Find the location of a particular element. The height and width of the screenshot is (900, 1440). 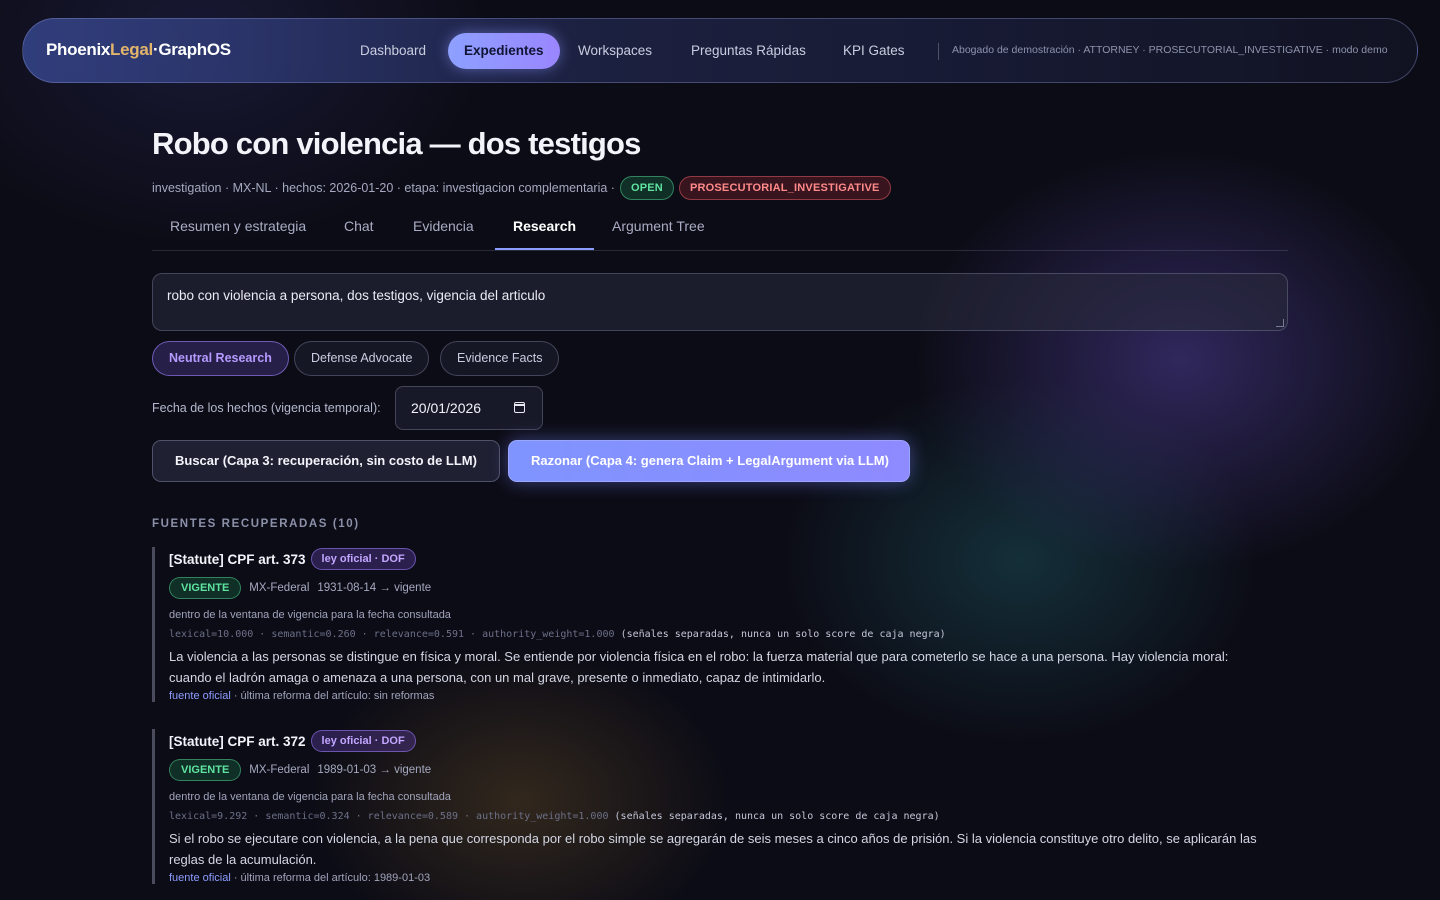

source-period: 1989-01-03 → vigente is located at coordinates (374, 770).